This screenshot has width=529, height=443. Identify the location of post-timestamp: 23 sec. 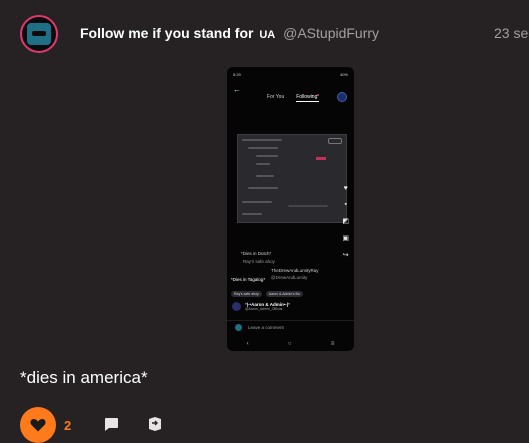
(511, 33).